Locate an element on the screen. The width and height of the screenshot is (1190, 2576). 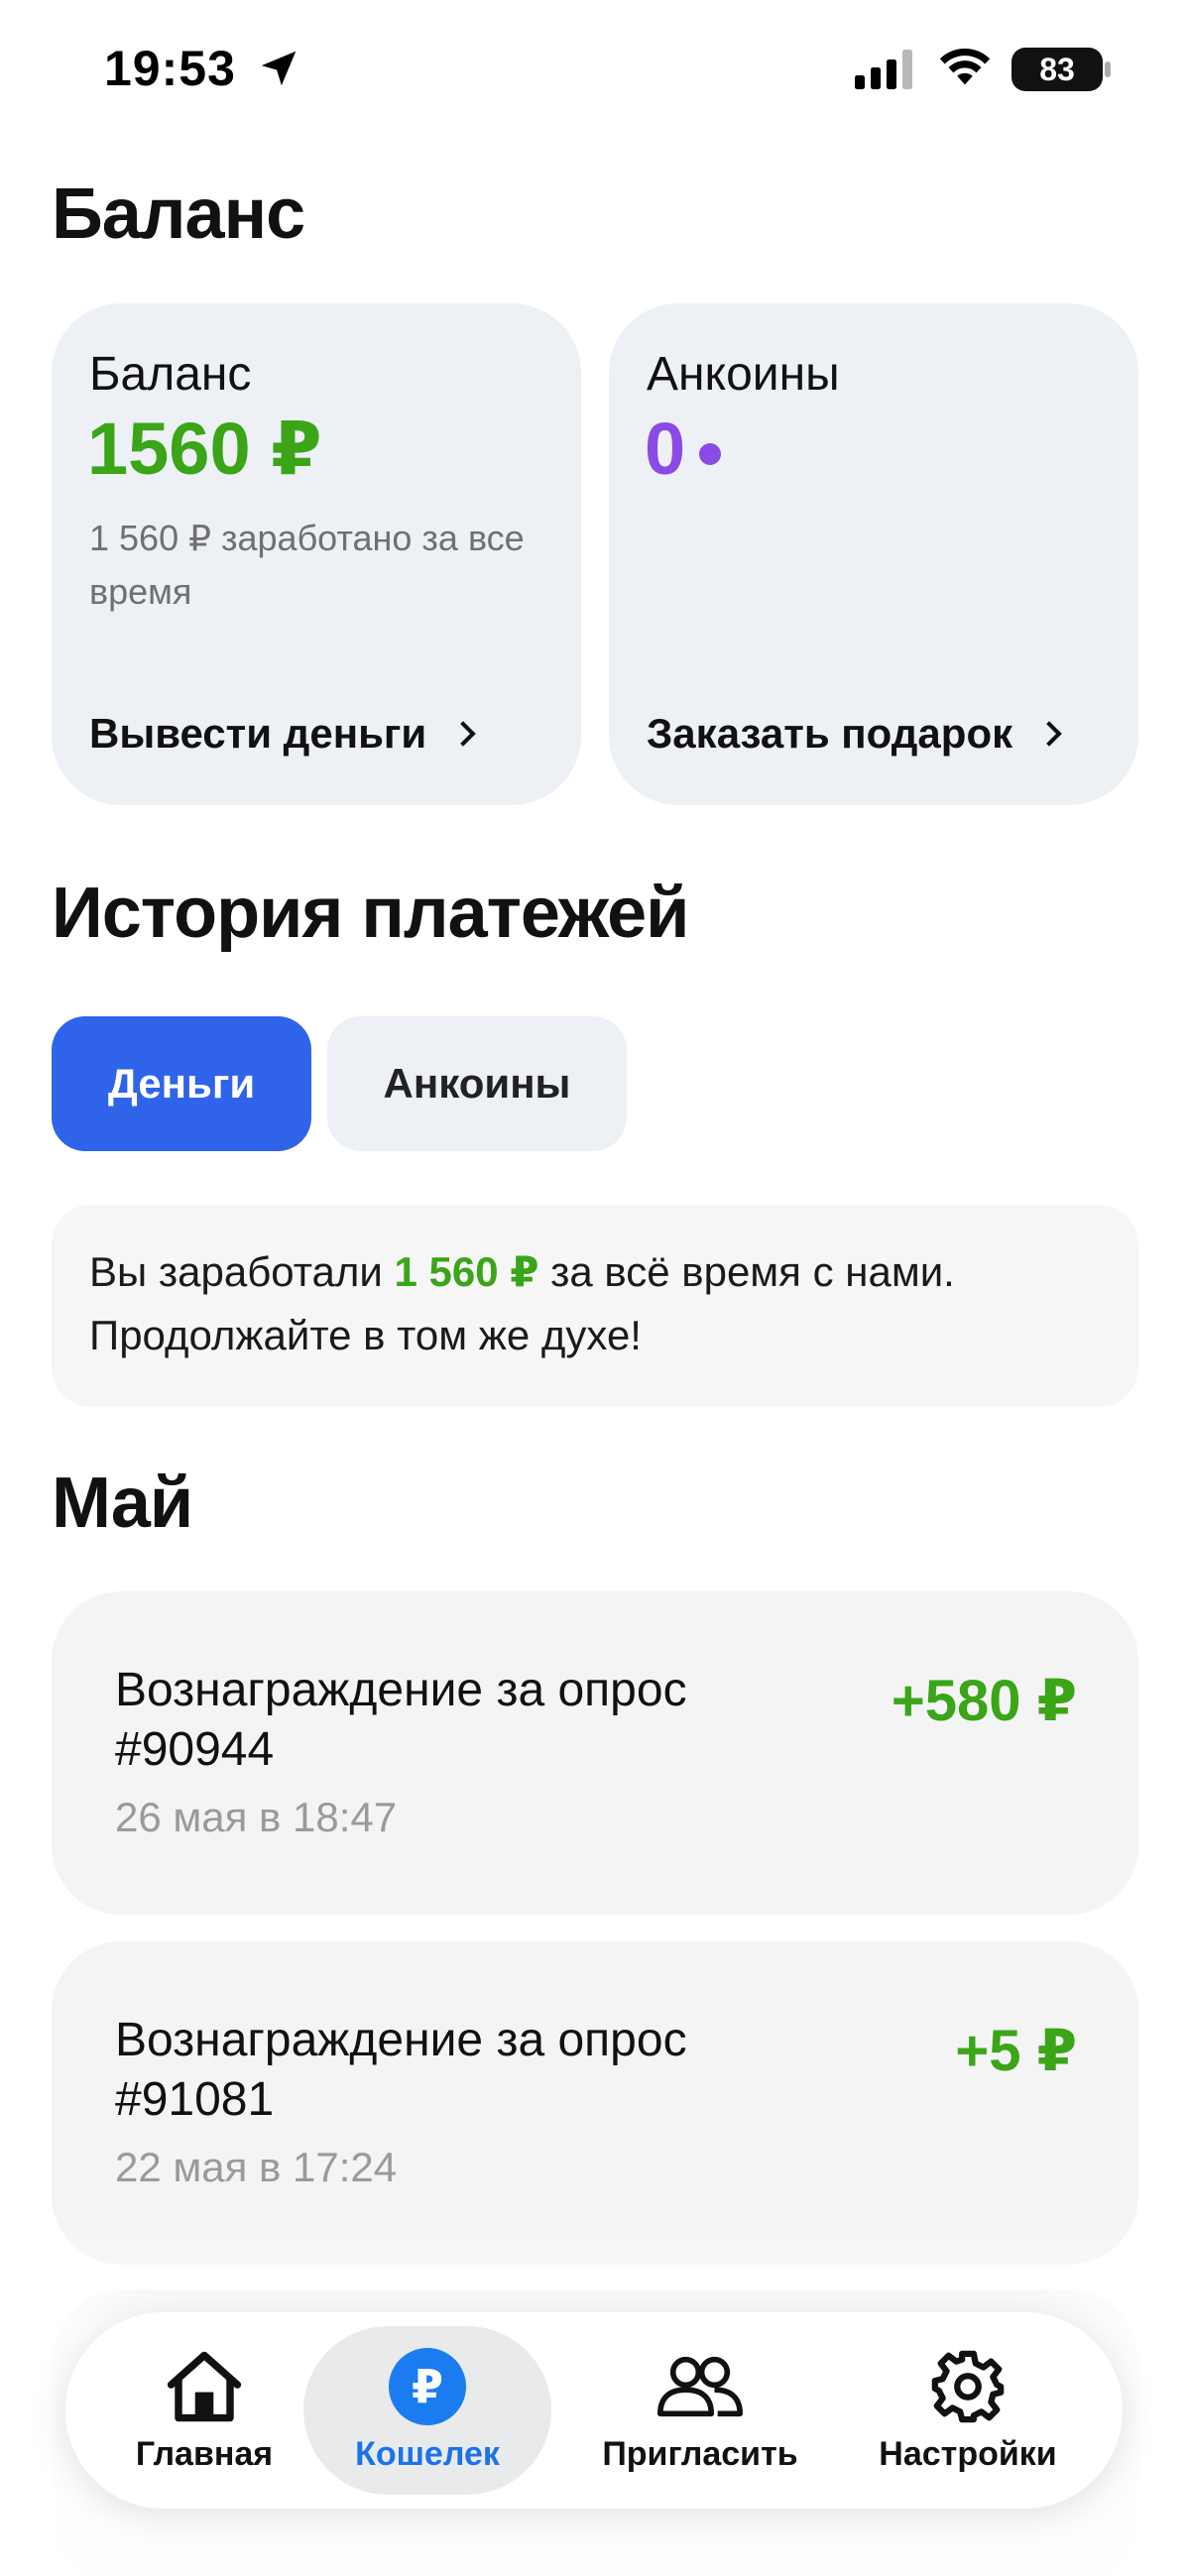
gear-icon is located at coordinates (968, 2386).